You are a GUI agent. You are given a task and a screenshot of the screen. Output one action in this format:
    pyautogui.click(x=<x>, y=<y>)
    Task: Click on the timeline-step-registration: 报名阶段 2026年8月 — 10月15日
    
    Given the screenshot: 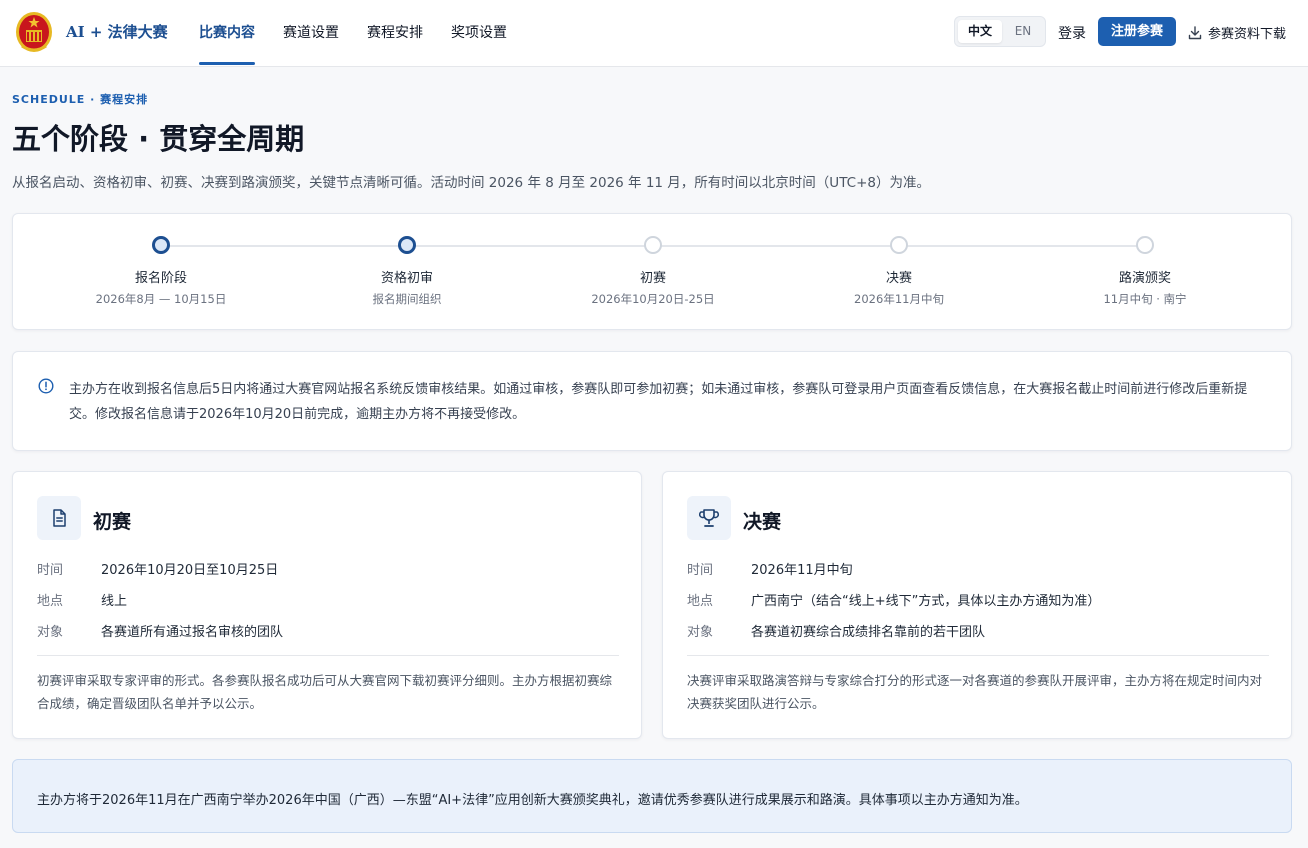 What is the action you would take?
    pyautogui.click(x=161, y=271)
    